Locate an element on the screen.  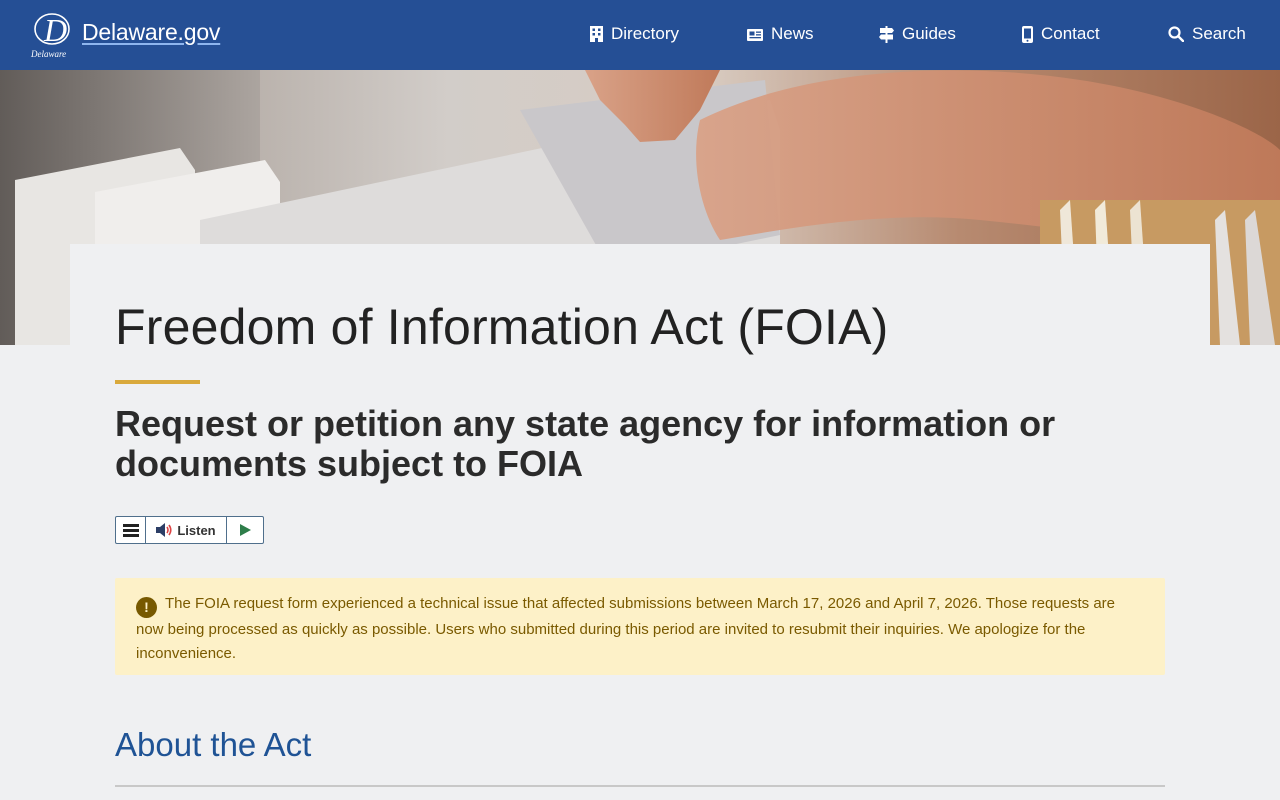
delaware-logo: D Delaware is located at coordinates (54, 35).